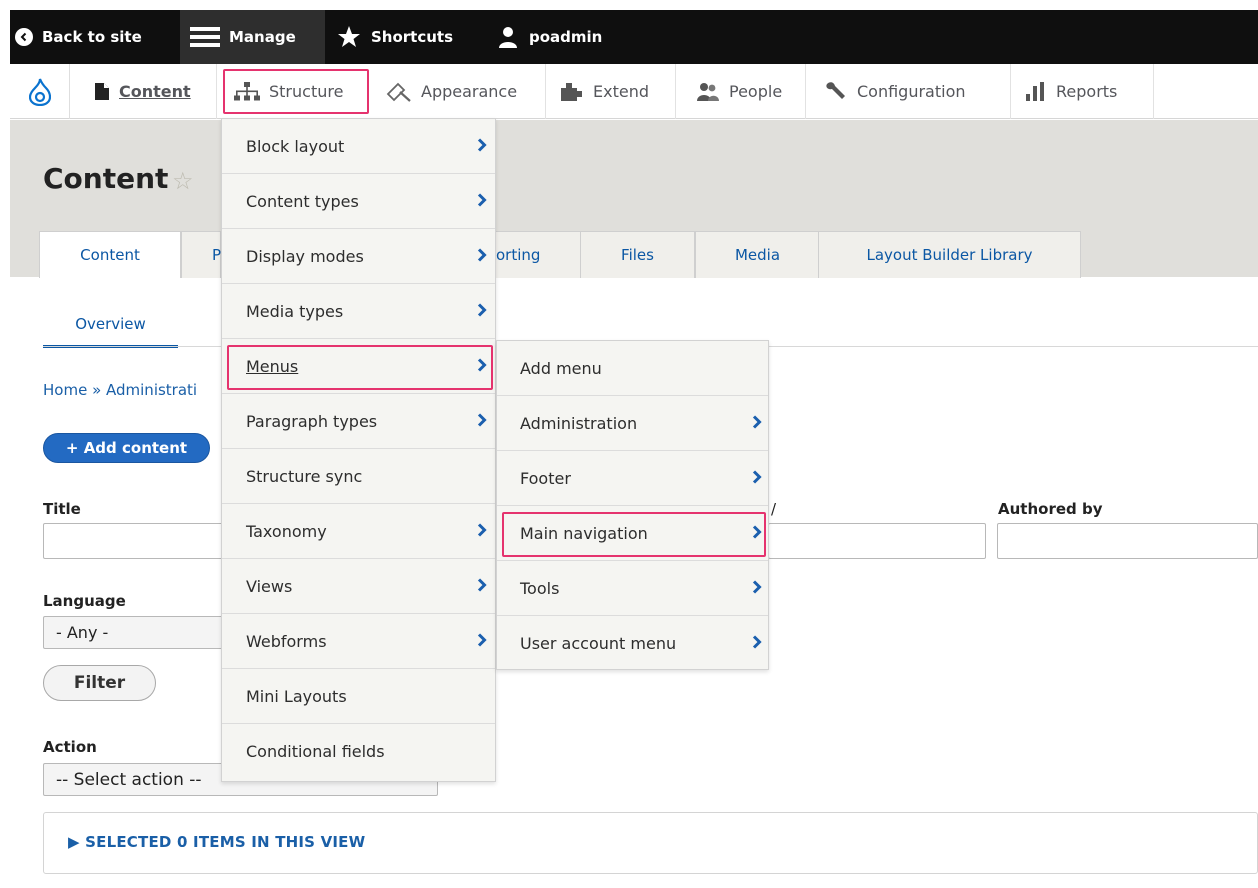 The image size is (1258, 888). I want to click on sitemap-icon, so click(247, 91).